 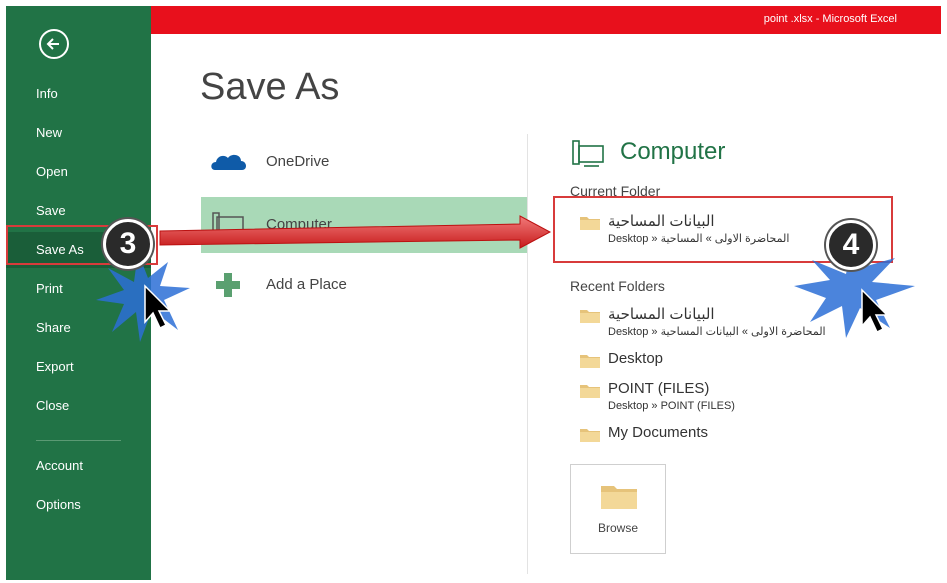 What do you see at coordinates (229, 162) in the screenshot?
I see `cloud-icon` at bounding box center [229, 162].